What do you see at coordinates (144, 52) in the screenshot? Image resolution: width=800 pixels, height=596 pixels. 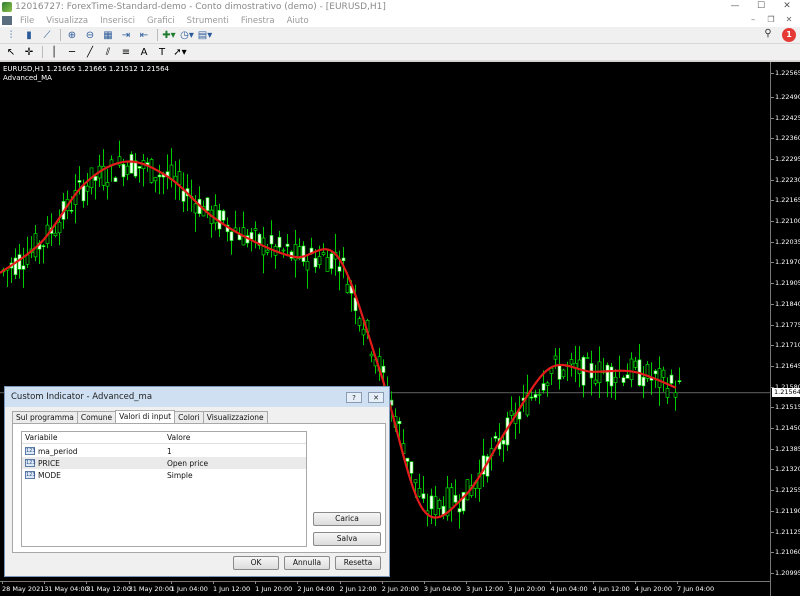 I see `text-icon: A` at bounding box center [144, 52].